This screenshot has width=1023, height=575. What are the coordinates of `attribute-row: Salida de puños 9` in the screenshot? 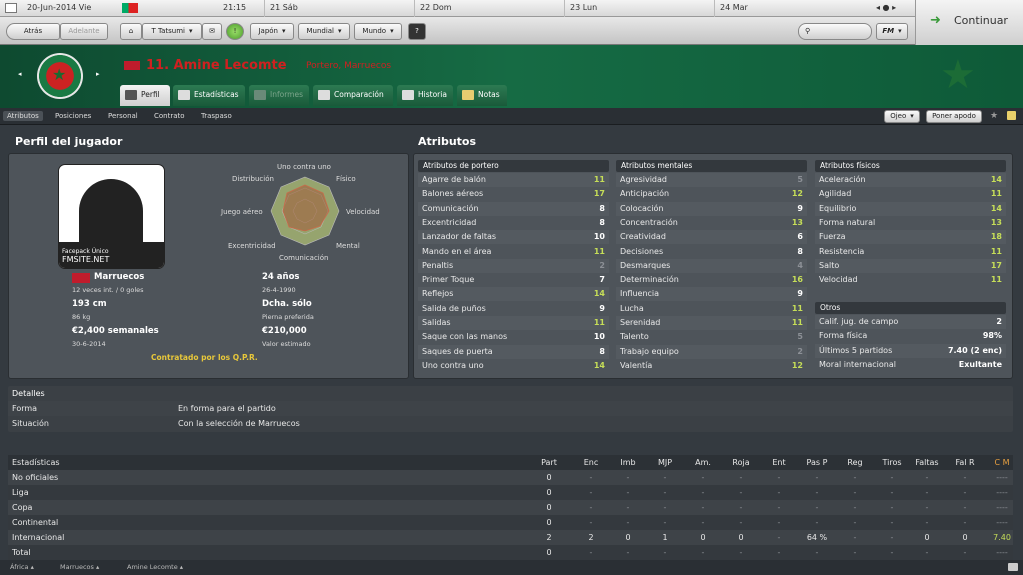 It's located at (513, 309).